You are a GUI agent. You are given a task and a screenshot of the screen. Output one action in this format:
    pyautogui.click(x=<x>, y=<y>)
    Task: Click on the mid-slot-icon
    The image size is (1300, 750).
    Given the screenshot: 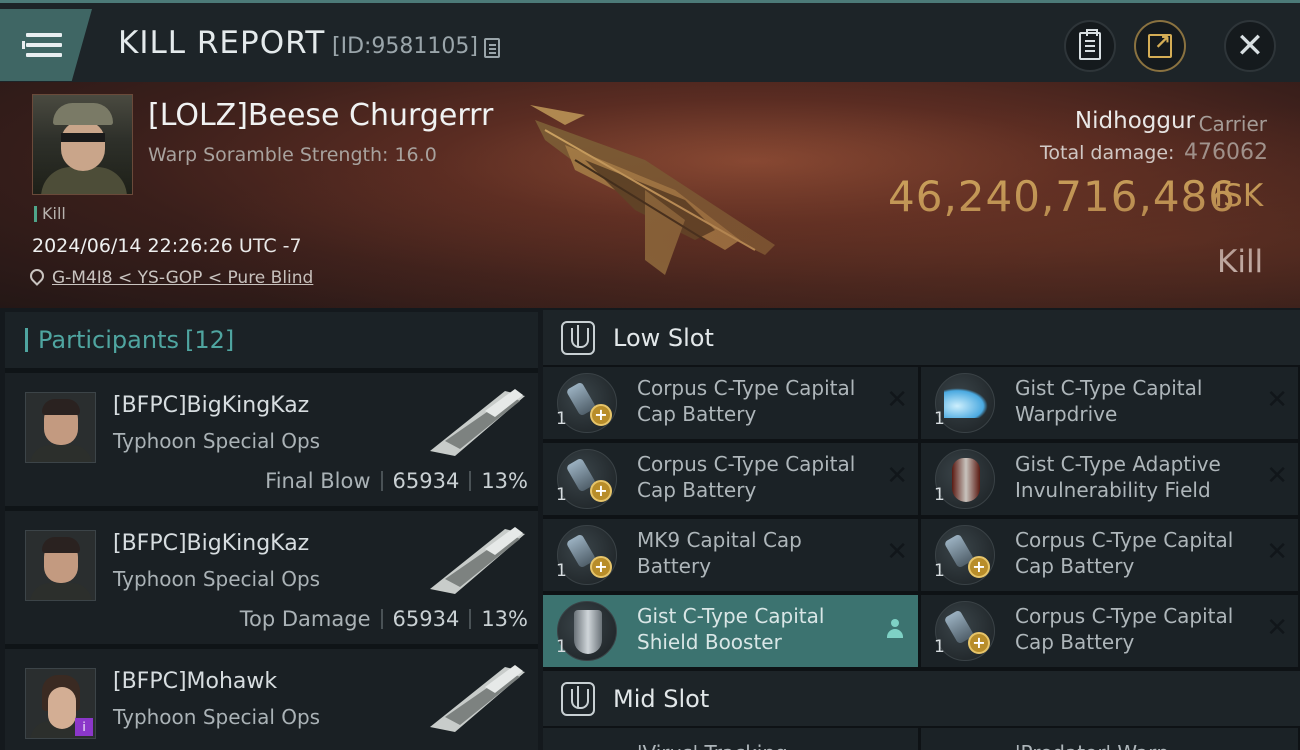 What is the action you would take?
    pyautogui.click(x=578, y=698)
    